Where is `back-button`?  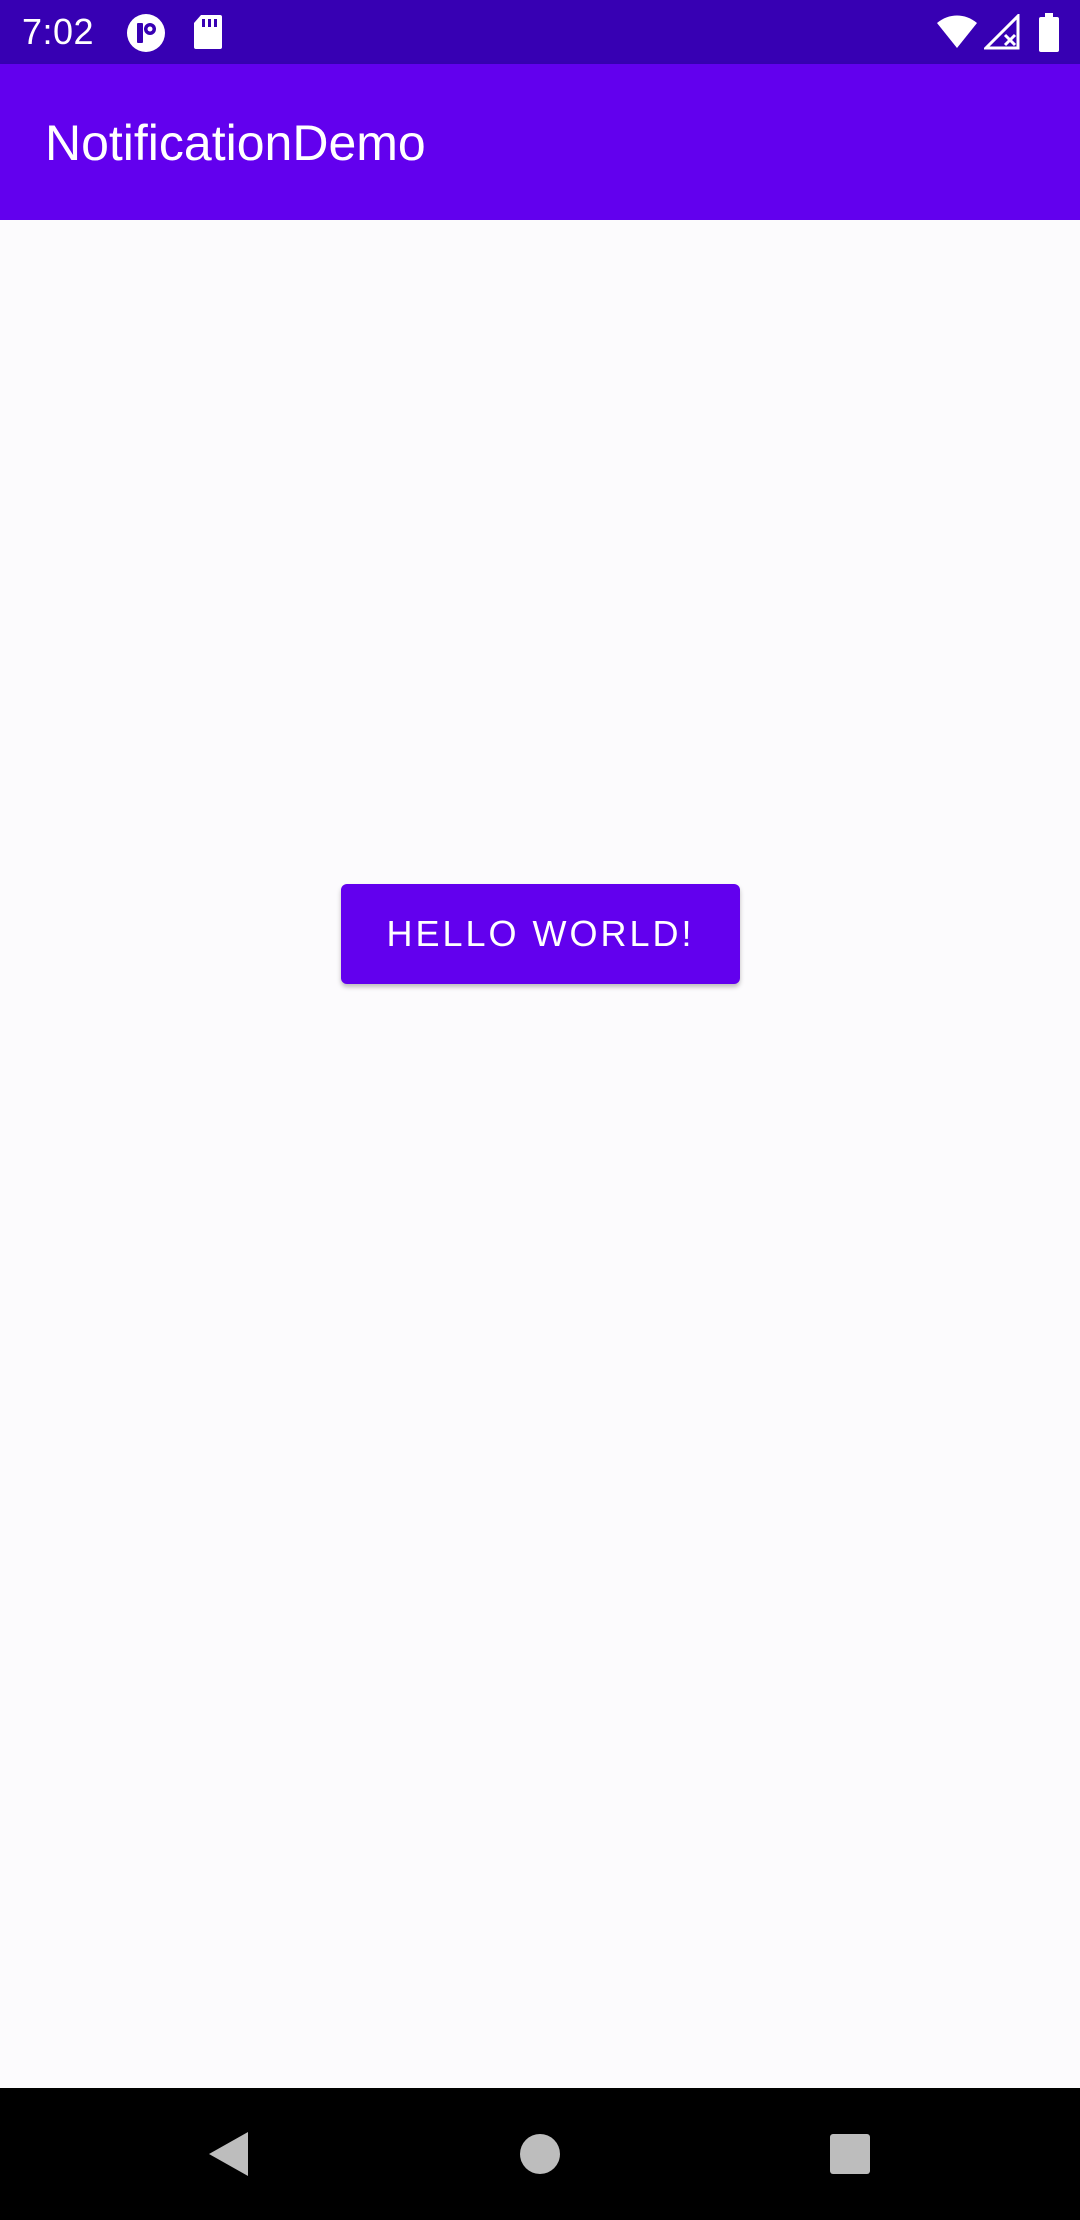 back-button is located at coordinates (228, 2154).